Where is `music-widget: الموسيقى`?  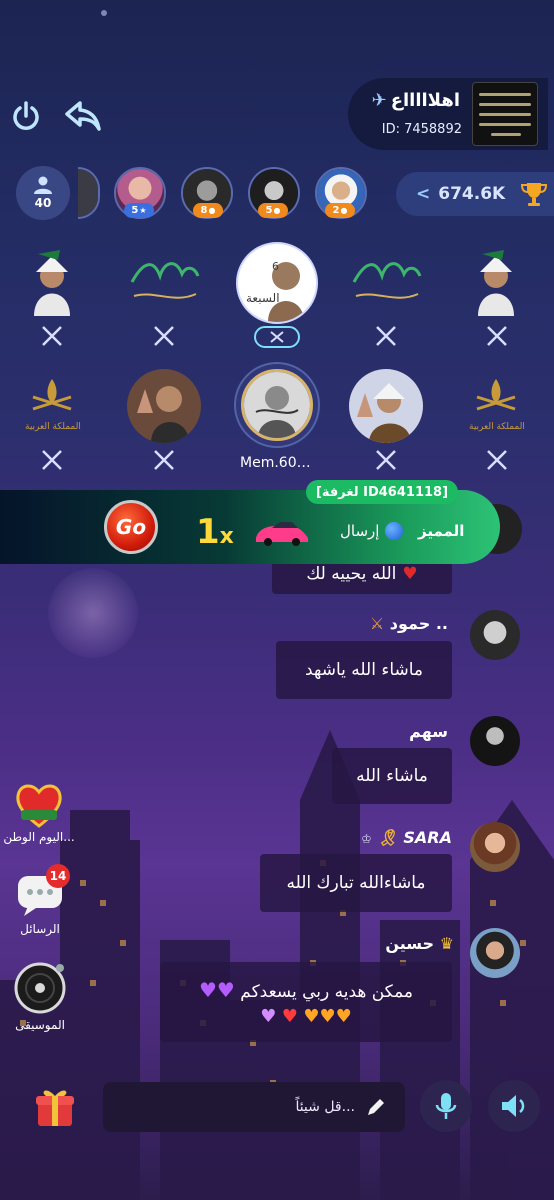 music-widget: الموسيقى is located at coordinates (40, 996).